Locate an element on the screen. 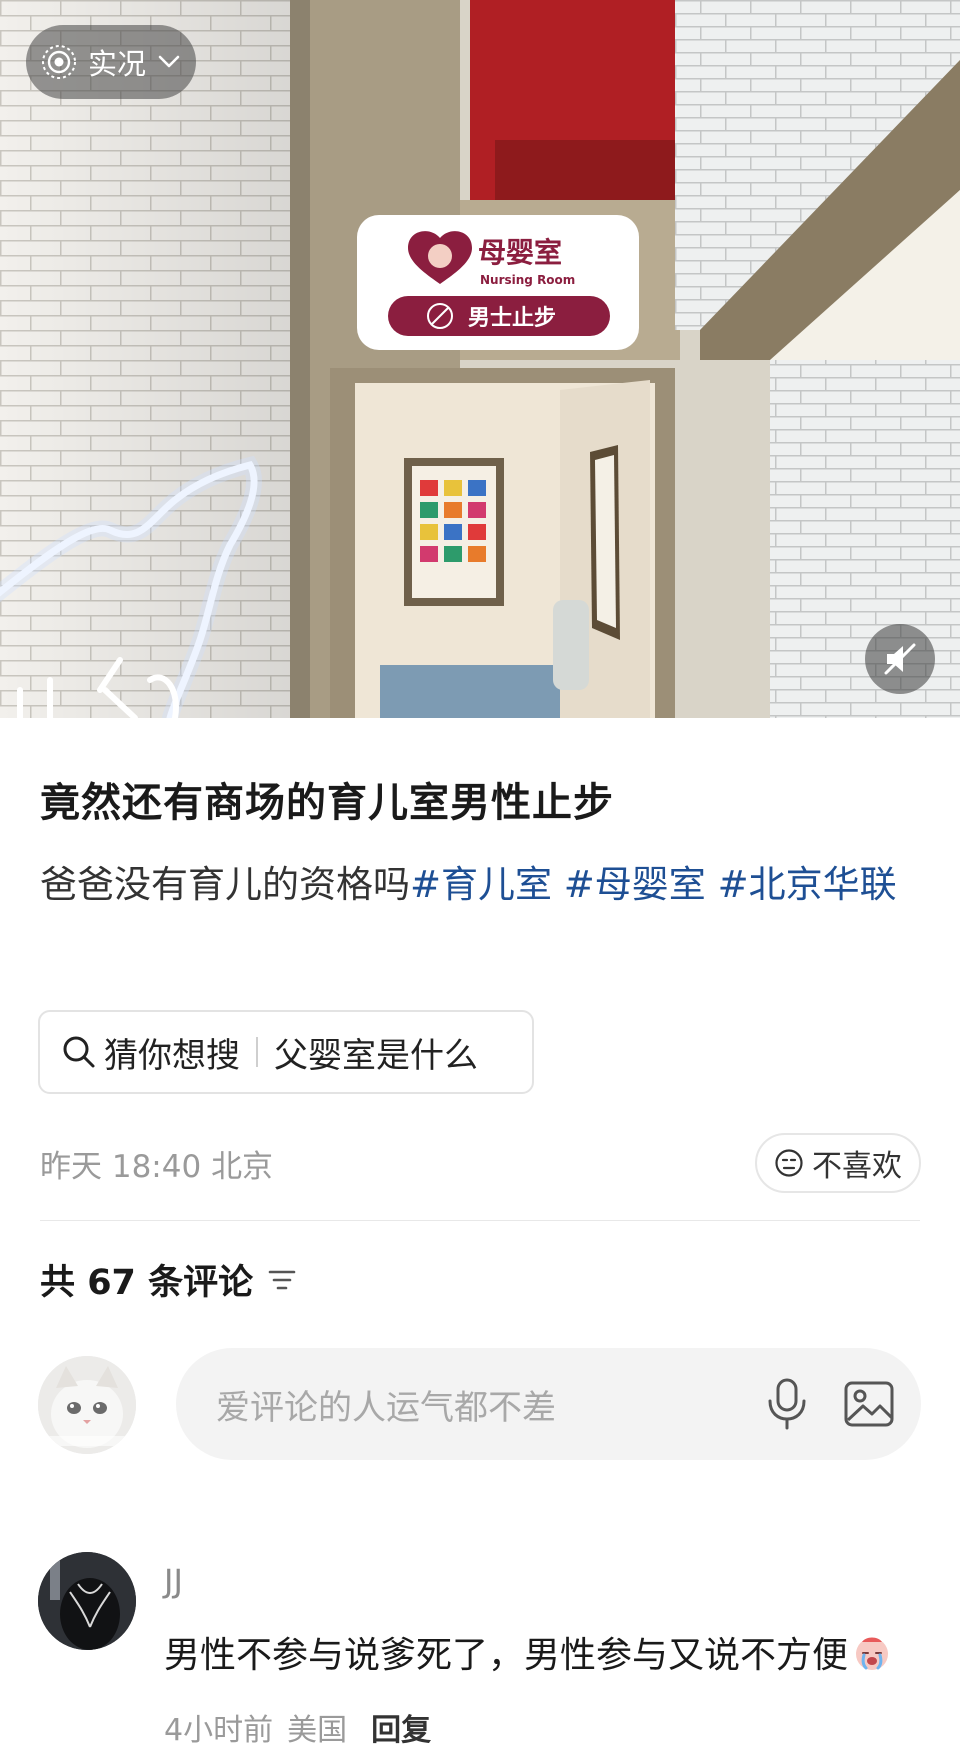  hashtag-link: #育儿室 is located at coordinates (481, 884).